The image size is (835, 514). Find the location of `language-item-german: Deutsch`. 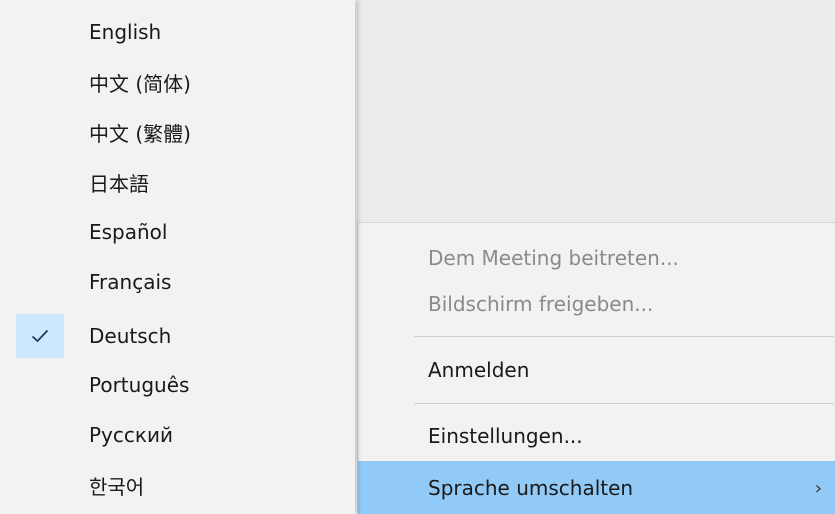

language-item-german: Deutsch is located at coordinates (177, 336).